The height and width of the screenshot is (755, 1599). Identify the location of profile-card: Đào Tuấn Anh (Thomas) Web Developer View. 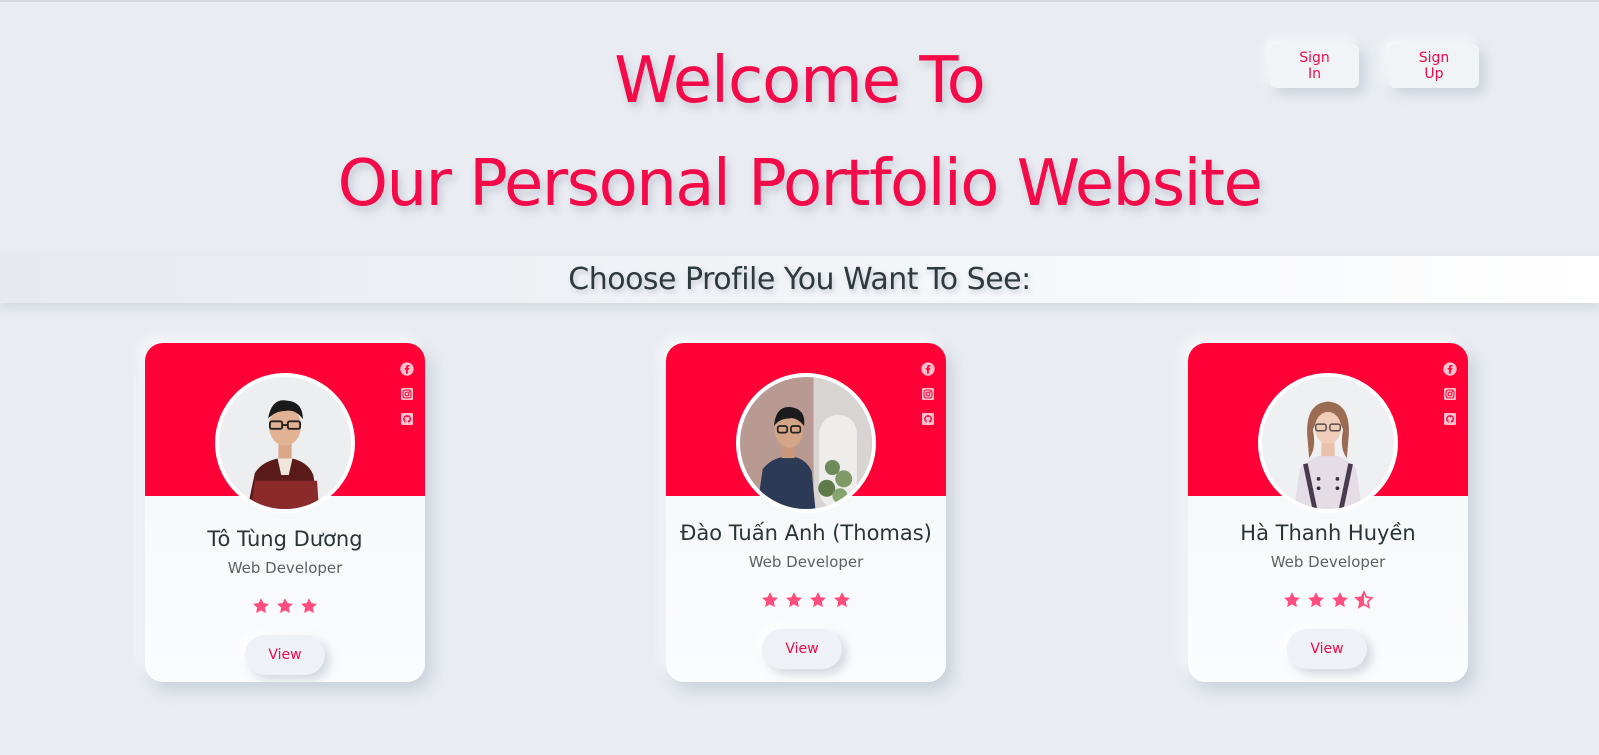
(806, 512).